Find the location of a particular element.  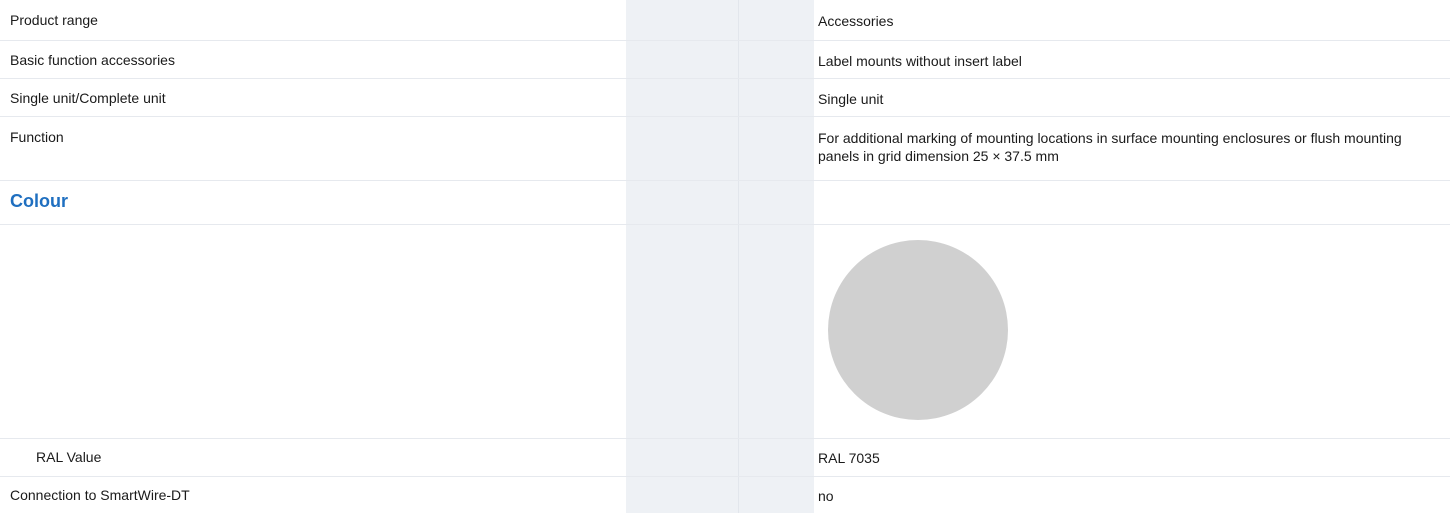

spec-value: Label mounts without insert label is located at coordinates (920, 61).